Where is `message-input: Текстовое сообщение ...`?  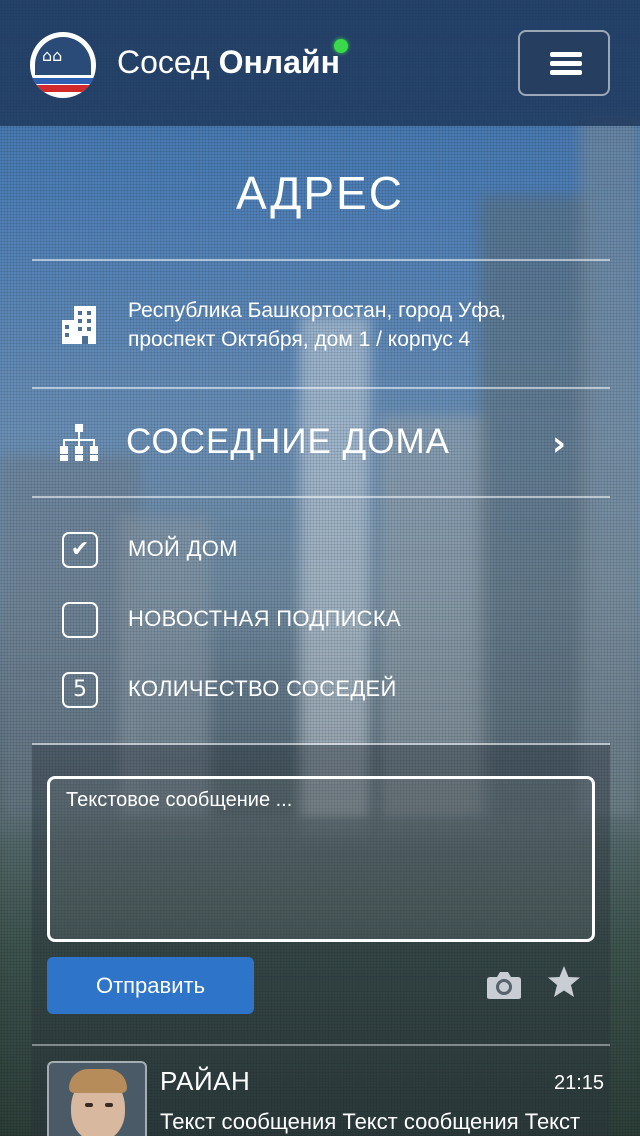
message-input: Текстовое сообщение ... is located at coordinates (321, 859).